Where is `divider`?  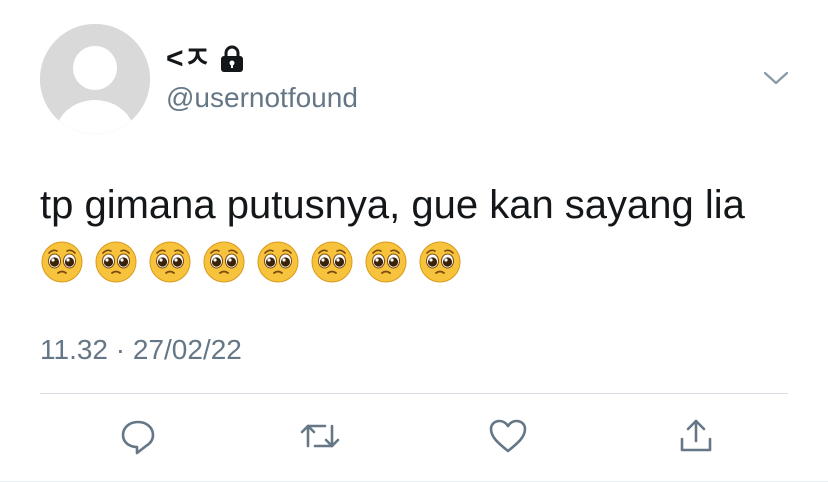
divider is located at coordinates (414, 393).